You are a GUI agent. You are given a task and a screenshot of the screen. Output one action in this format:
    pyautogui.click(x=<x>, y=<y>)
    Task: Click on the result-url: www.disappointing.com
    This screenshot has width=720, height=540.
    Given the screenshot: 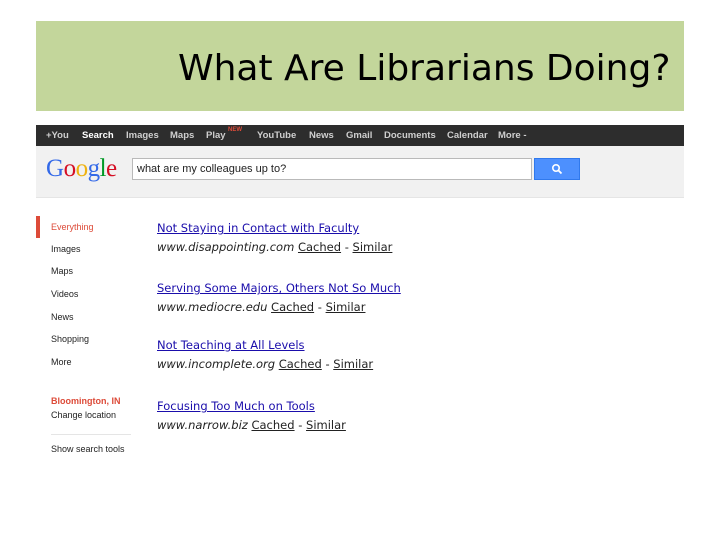 What is the action you would take?
    pyautogui.click(x=226, y=247)
    